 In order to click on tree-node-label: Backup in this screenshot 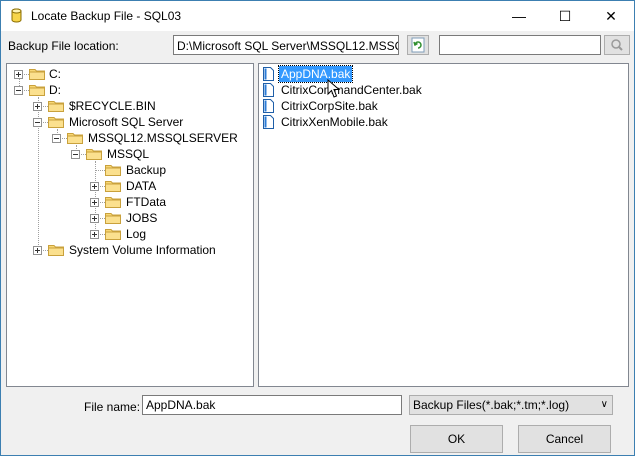, I will do `click(146, 170)`.